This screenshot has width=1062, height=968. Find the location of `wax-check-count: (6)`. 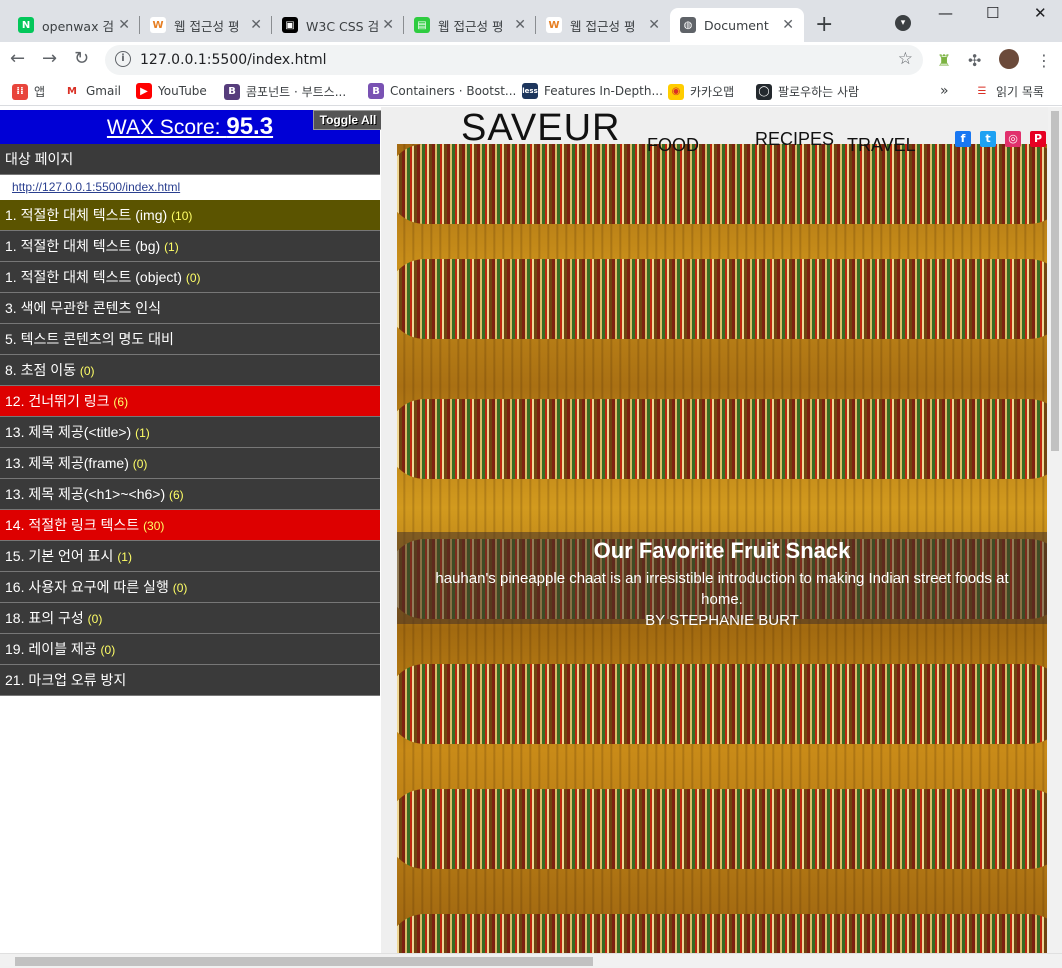

wax-check-count: (6) is located at coordinates (121, 402).